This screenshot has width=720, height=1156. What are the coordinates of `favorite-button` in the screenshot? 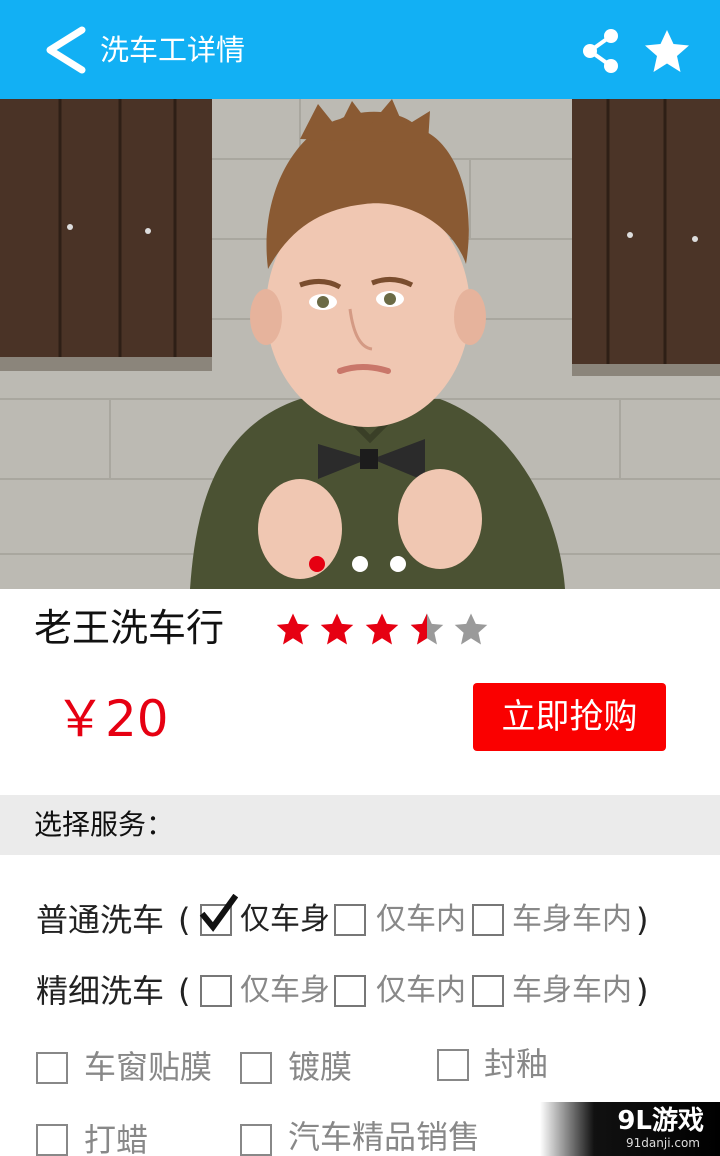 It's located at (667, 51).